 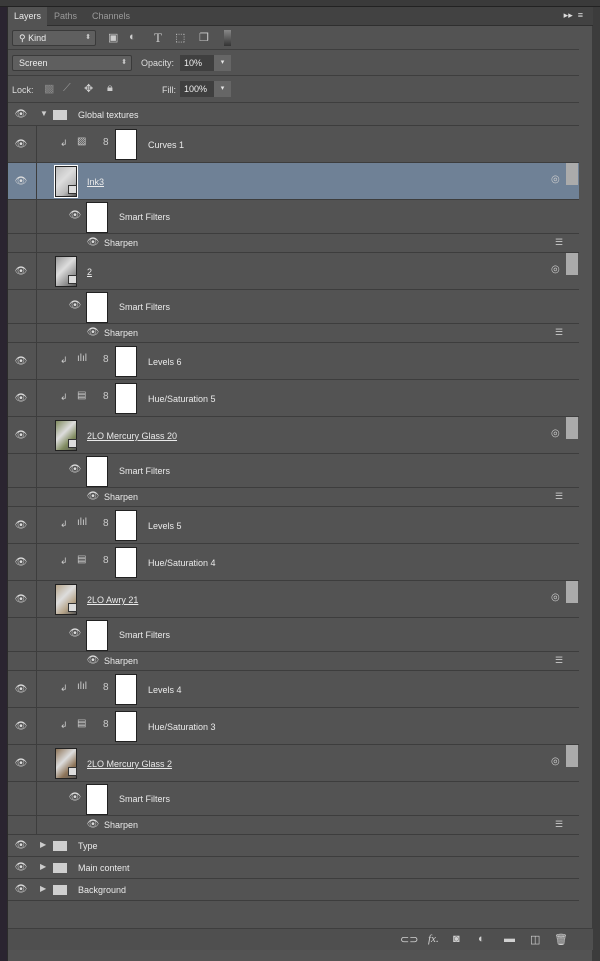 What do you see at coordinates (561, 939) in the screenshot?
I see `delete-icon: 🗑︎` at bounding box center [561, 939].